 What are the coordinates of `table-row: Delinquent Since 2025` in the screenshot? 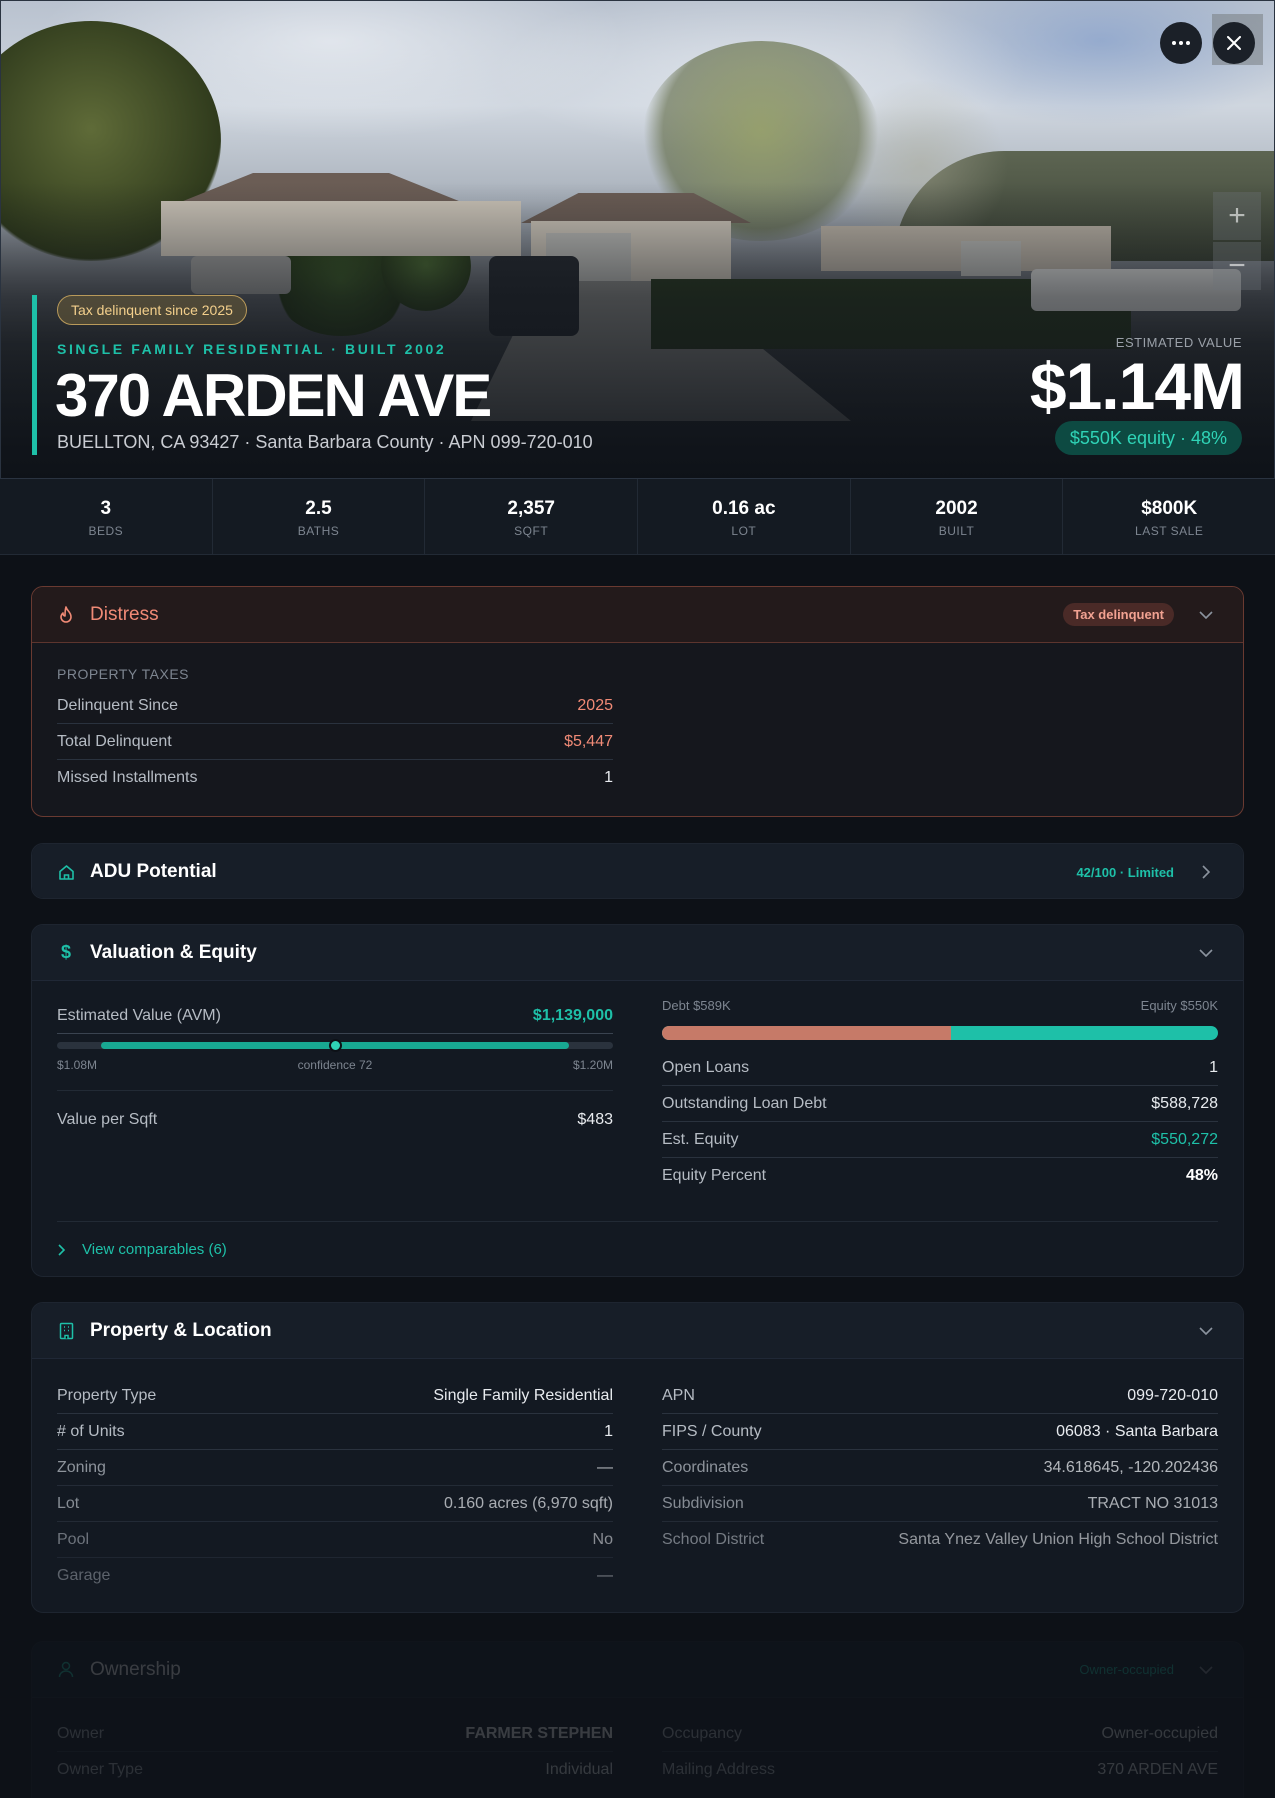 It's located at (335, 706).